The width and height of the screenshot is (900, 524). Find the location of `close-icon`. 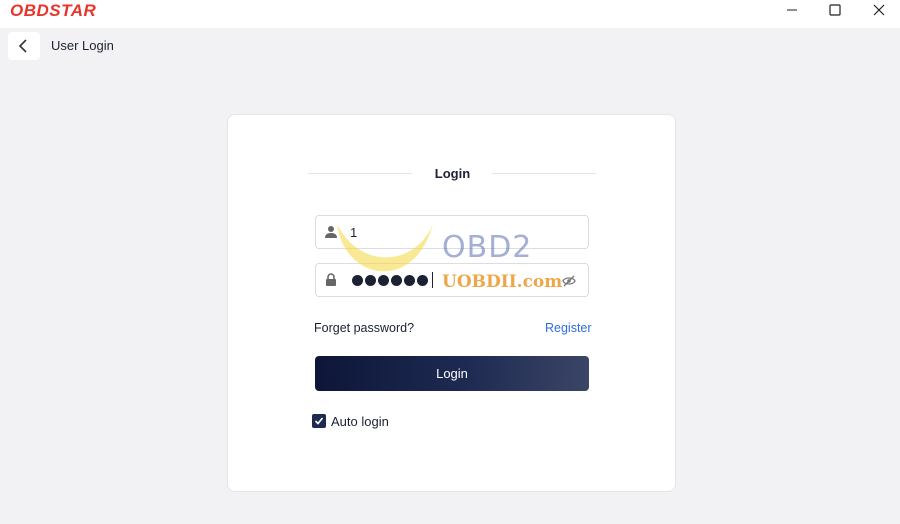

close-icon is located at coordinates (879, 10).